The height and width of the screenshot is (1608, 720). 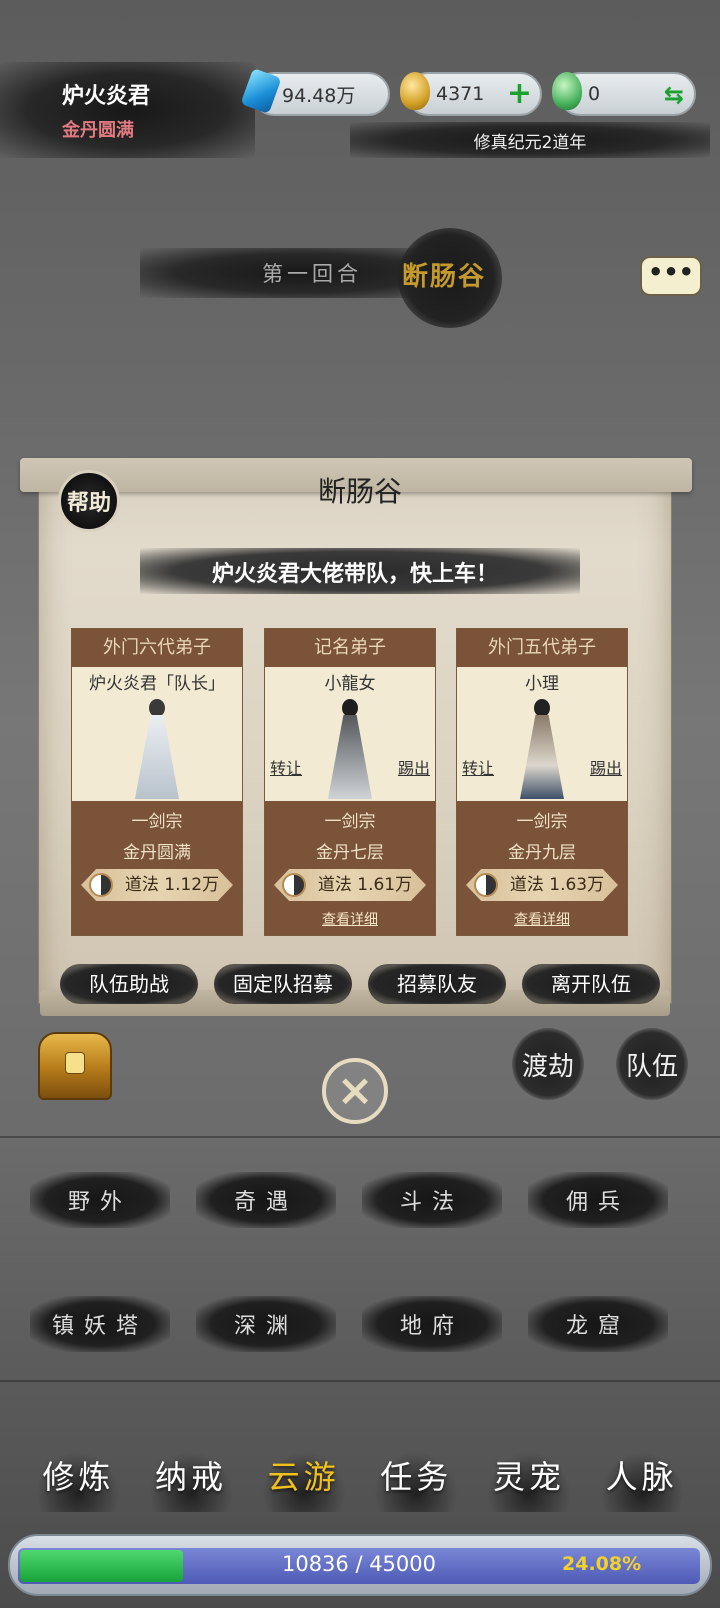 I want to click on menu-encounter: 奇遇, so click(x=266, y=1200).